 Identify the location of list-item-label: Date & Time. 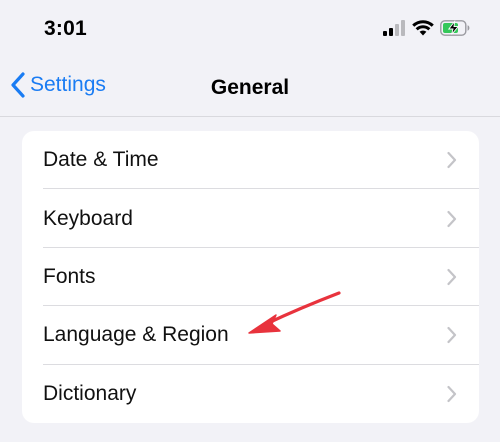
(101, 160).